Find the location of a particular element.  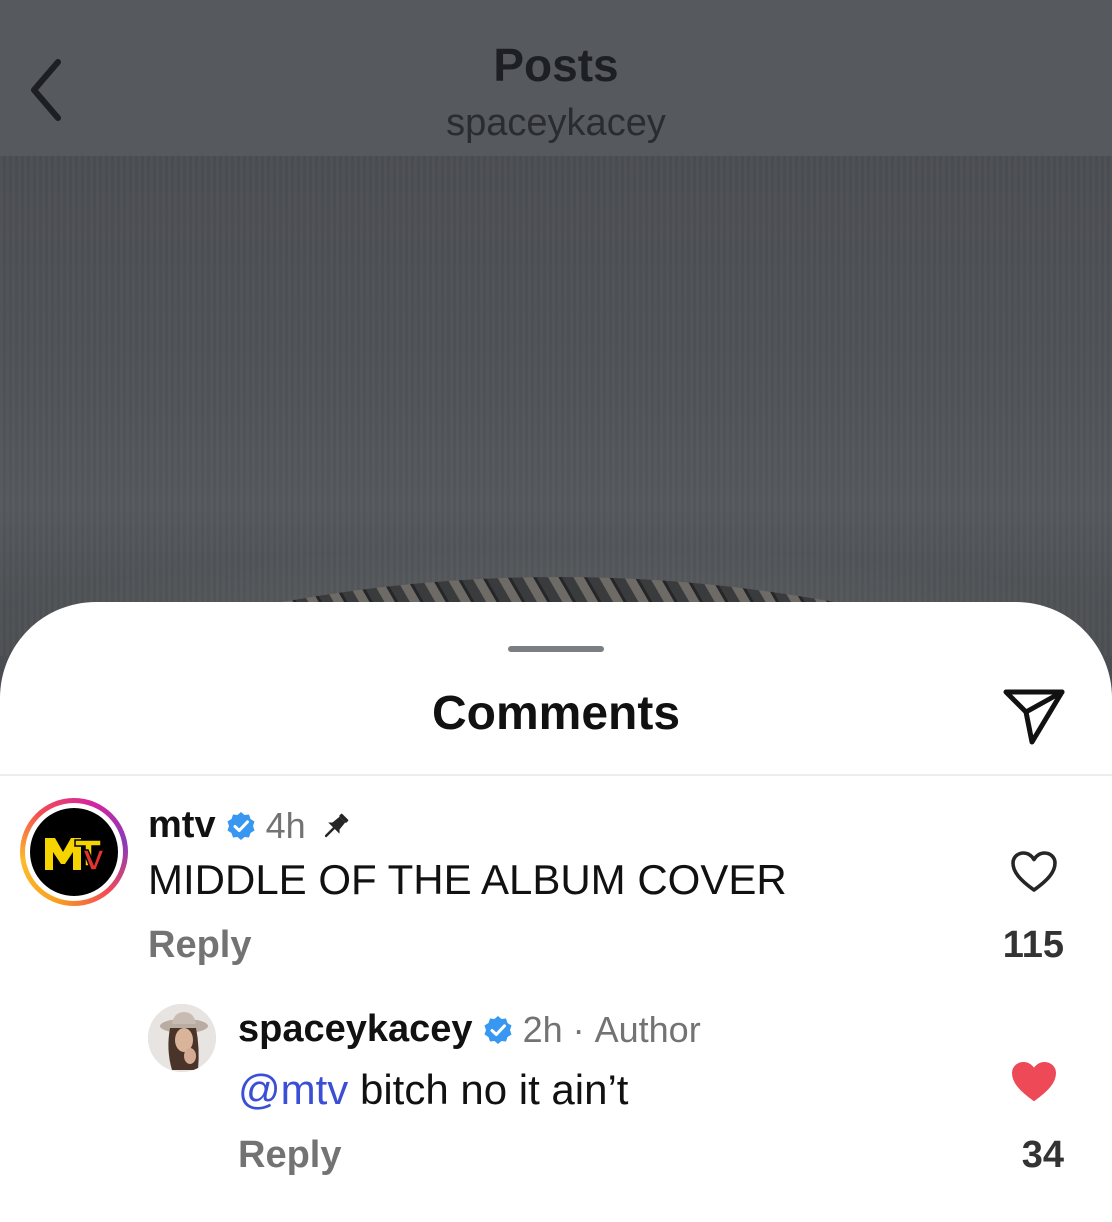

divider is located at coordinates (556, 775).